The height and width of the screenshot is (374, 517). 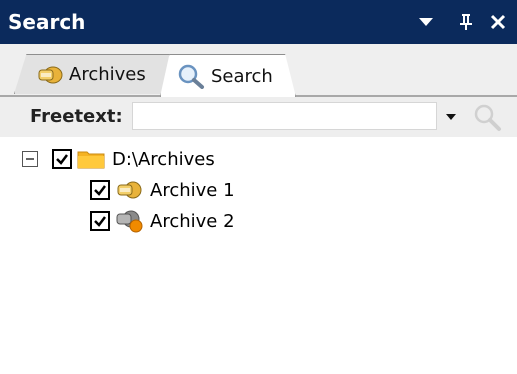 I want to click on freetext-bar: Freetext:, so click(x=258, y=117).